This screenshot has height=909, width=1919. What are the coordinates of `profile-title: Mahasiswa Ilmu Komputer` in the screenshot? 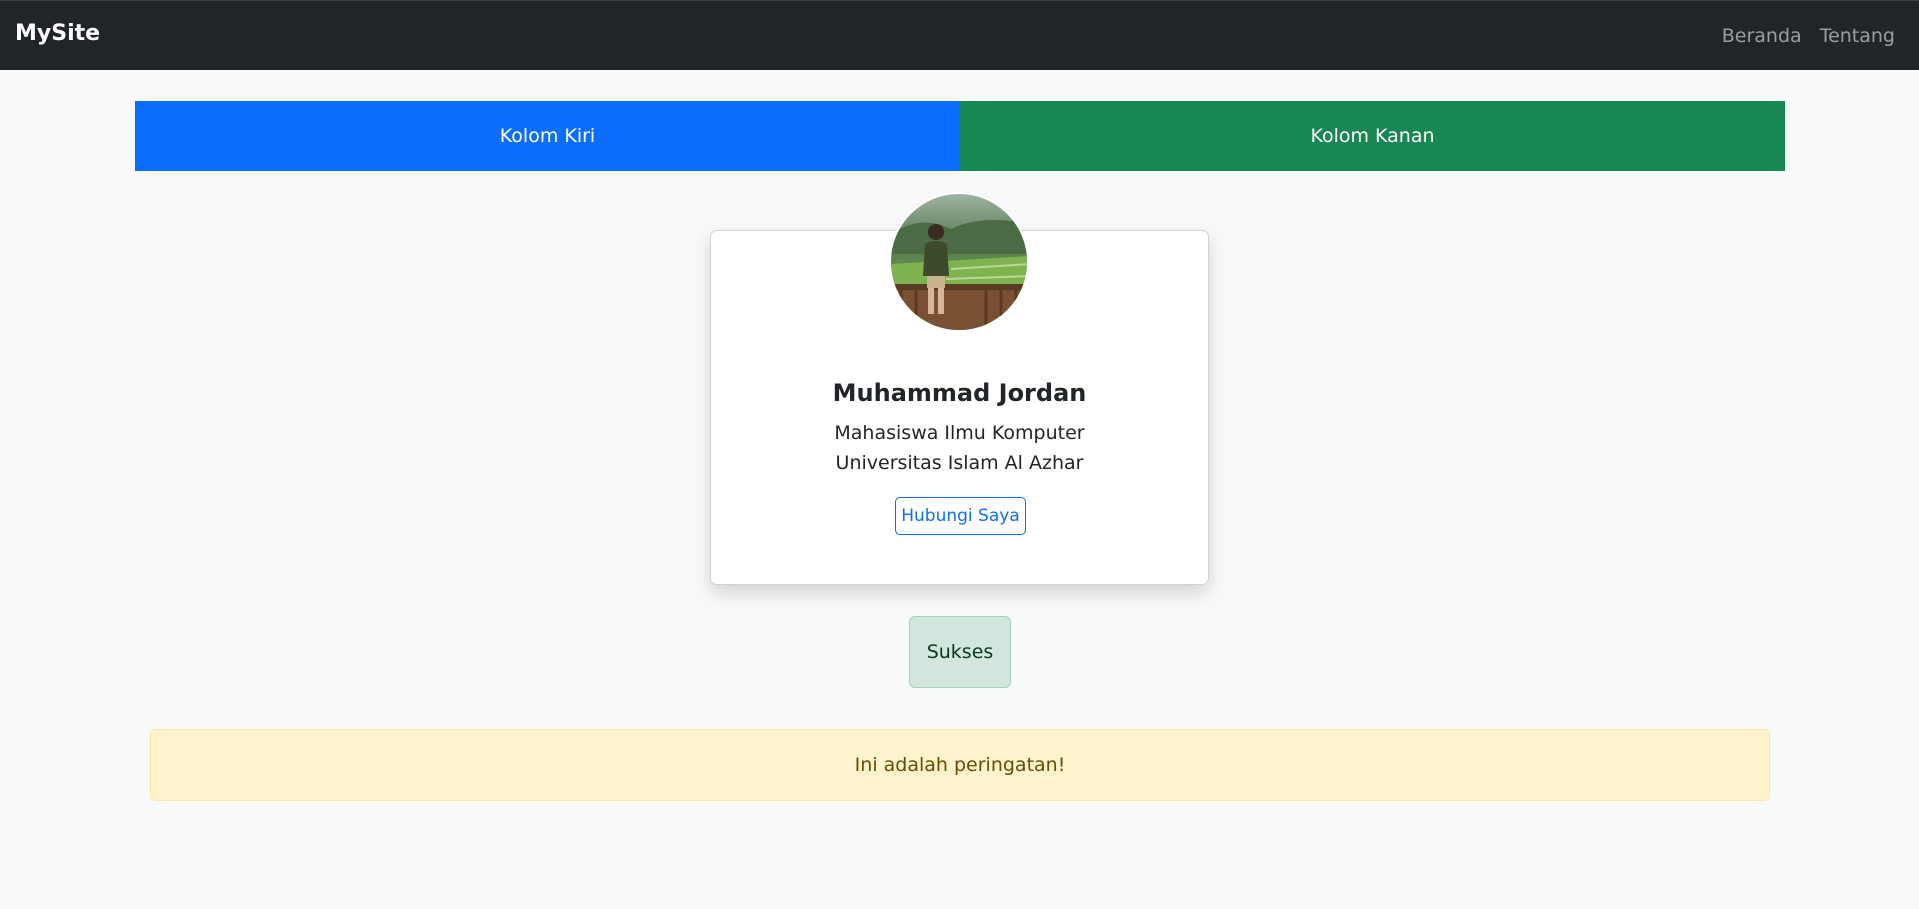 It's located at (959, 433).